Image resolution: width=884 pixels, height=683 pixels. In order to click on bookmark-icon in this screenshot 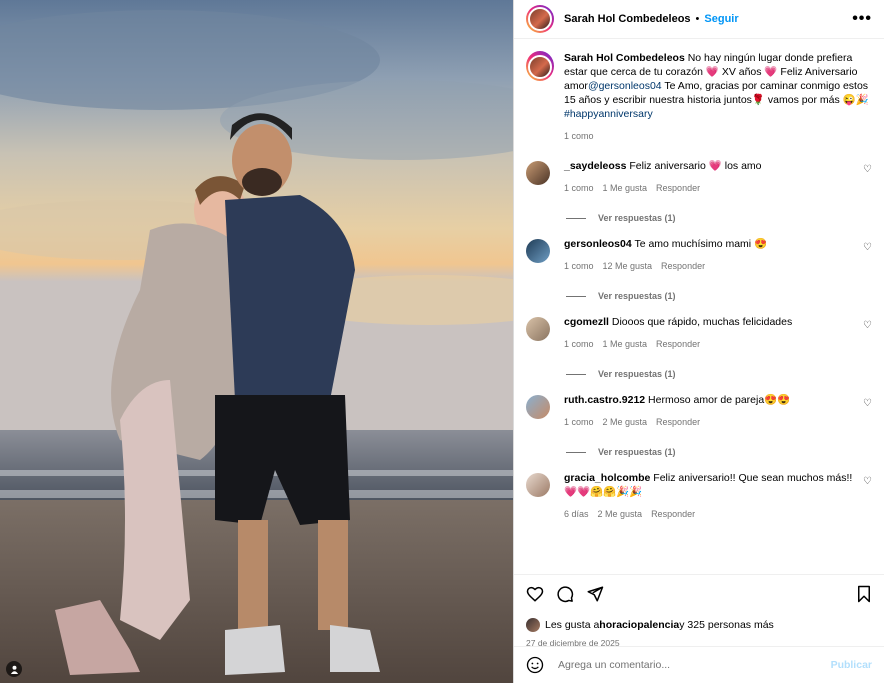, I will do `click(864, 596)`.